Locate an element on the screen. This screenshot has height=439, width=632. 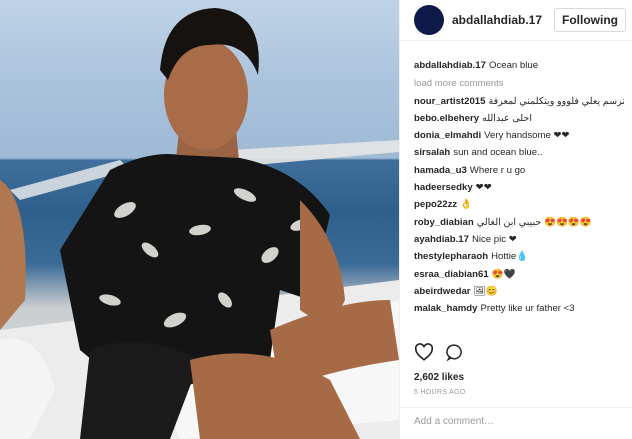
comment-user: hadeersedky is located at coordinates (443, 187).